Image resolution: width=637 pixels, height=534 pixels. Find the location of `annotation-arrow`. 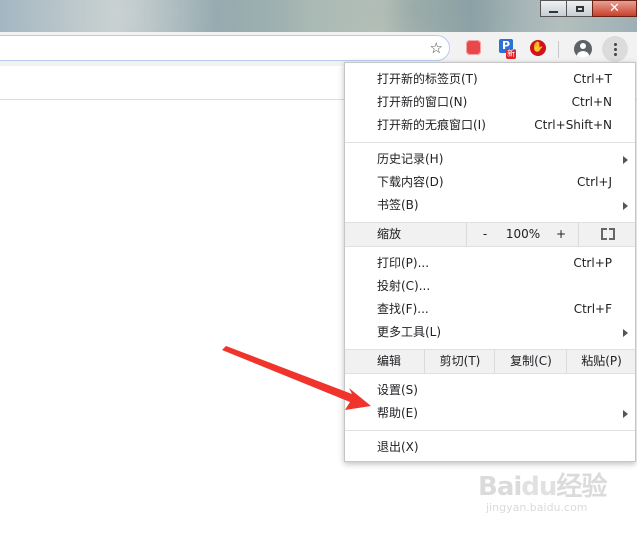

annotation-arrow is located at coordinates (296, 378).